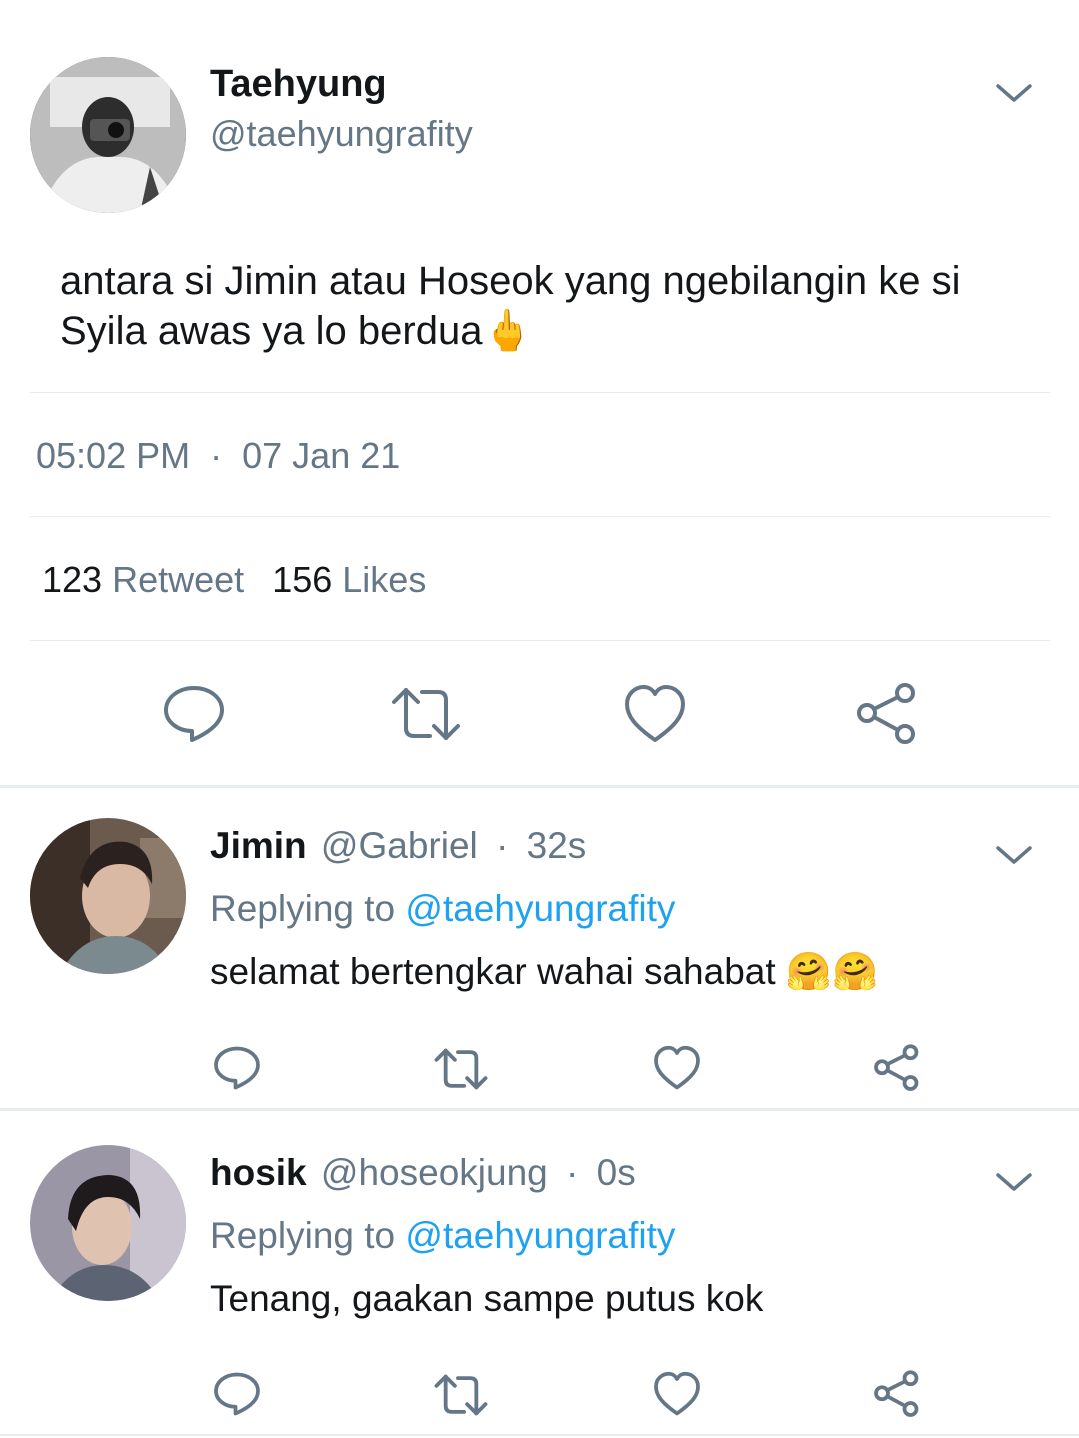 This screenshot has height=1438, width=1079. What do you see at coordinates (302, 579) in the screenshot?
I see `like-count: 156` at bounding box center [302, 579].